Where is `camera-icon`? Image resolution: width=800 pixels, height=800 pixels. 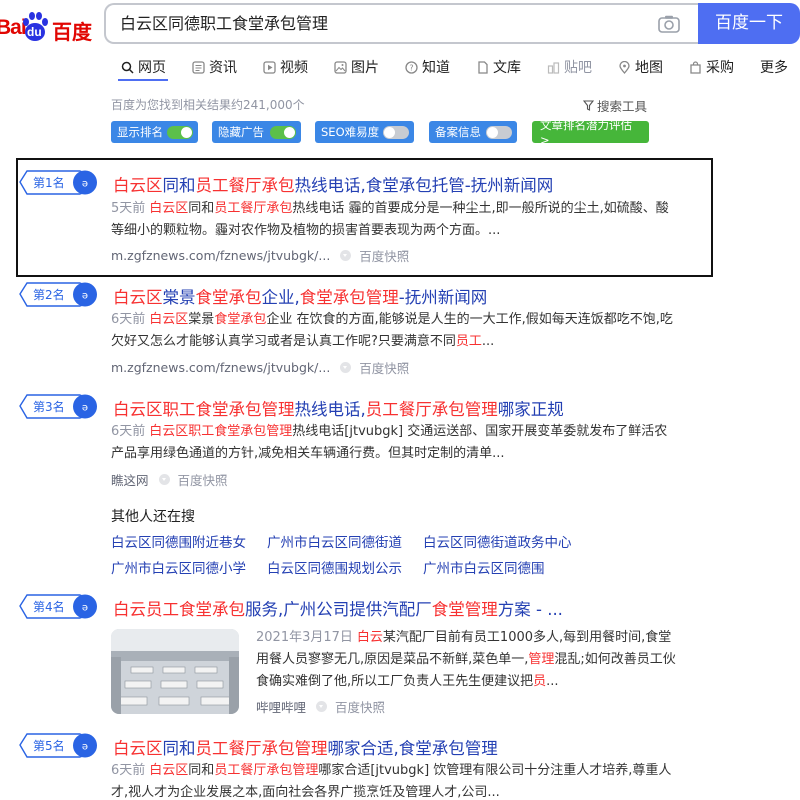 camera-icon is located at coordinates (669, 24).